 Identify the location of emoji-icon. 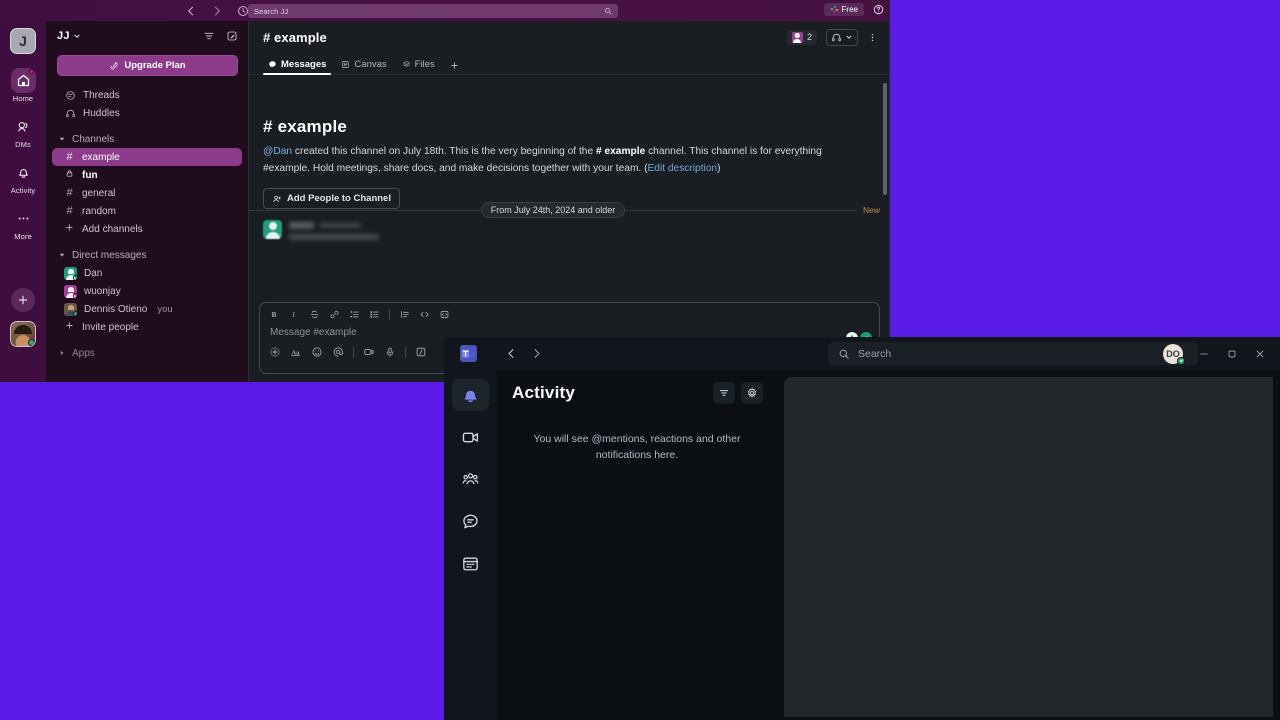
(317, 352).